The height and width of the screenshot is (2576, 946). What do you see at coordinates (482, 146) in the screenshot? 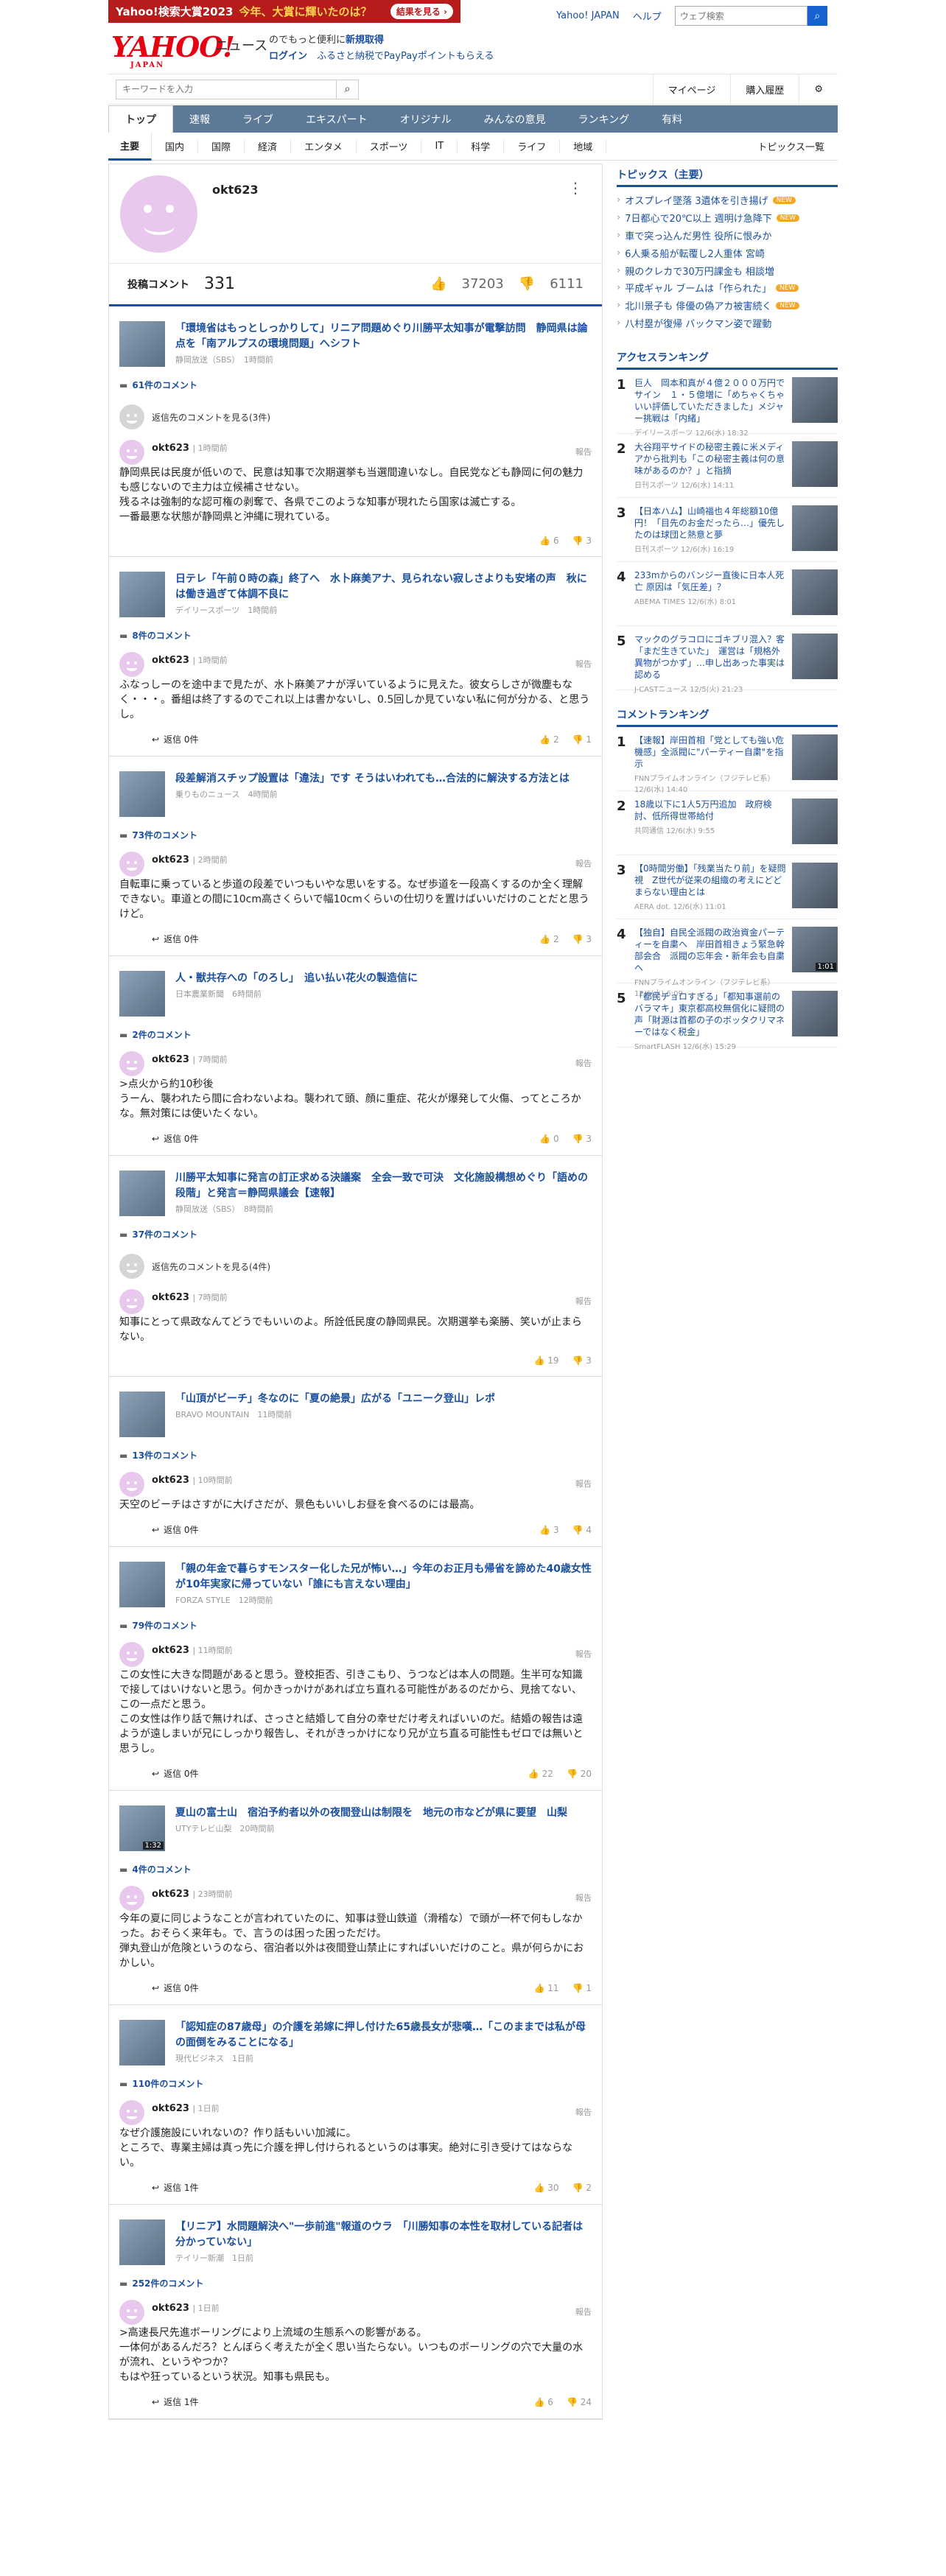
I see `category-tab: 科学` at bounding box center [482, 146].